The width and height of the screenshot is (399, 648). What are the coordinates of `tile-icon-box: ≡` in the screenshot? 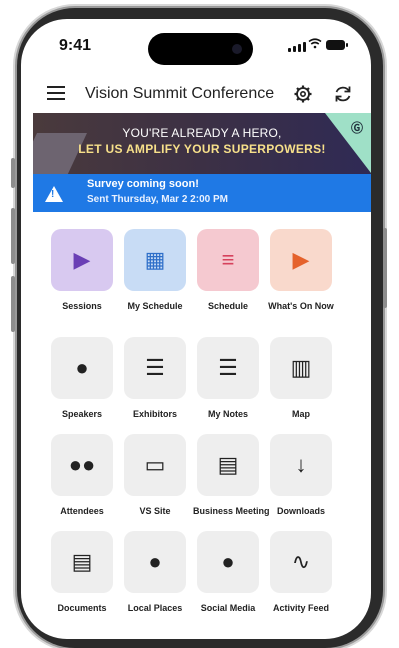 It's located at (228, 260).